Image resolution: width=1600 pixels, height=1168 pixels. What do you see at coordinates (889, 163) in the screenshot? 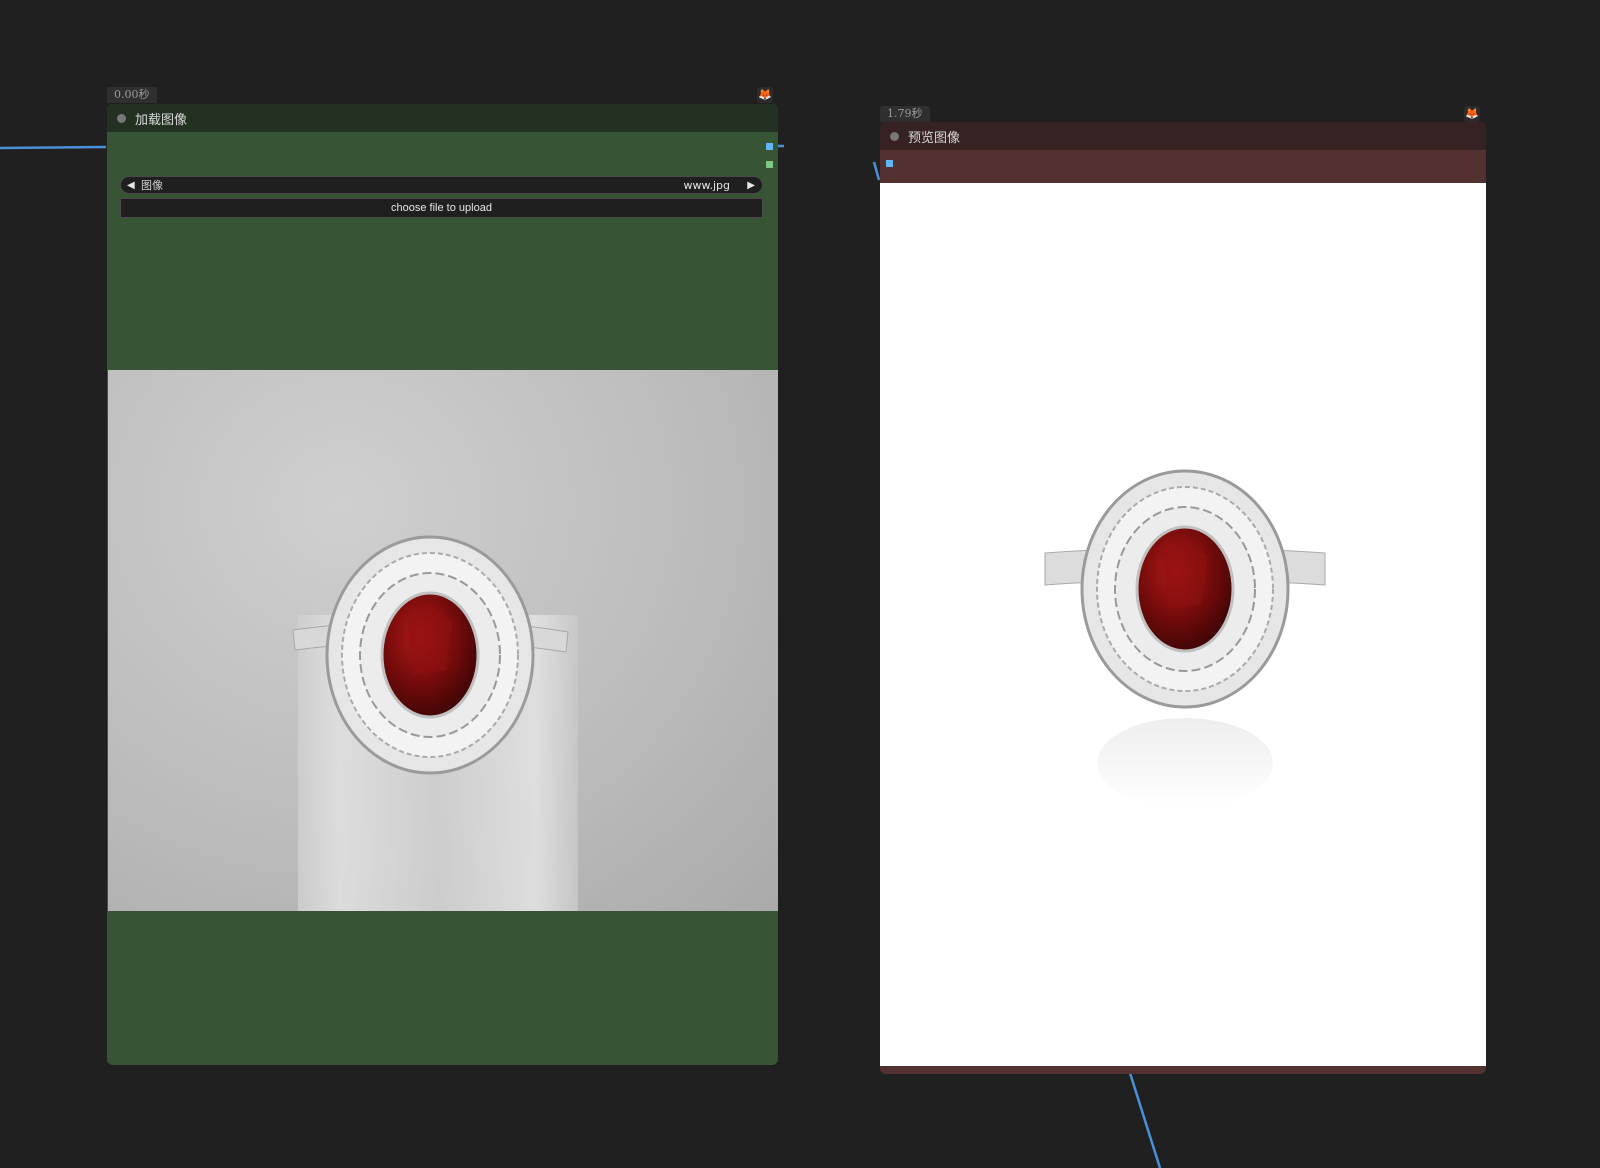
I see `images-input-port` at bounding box center [889, 163].